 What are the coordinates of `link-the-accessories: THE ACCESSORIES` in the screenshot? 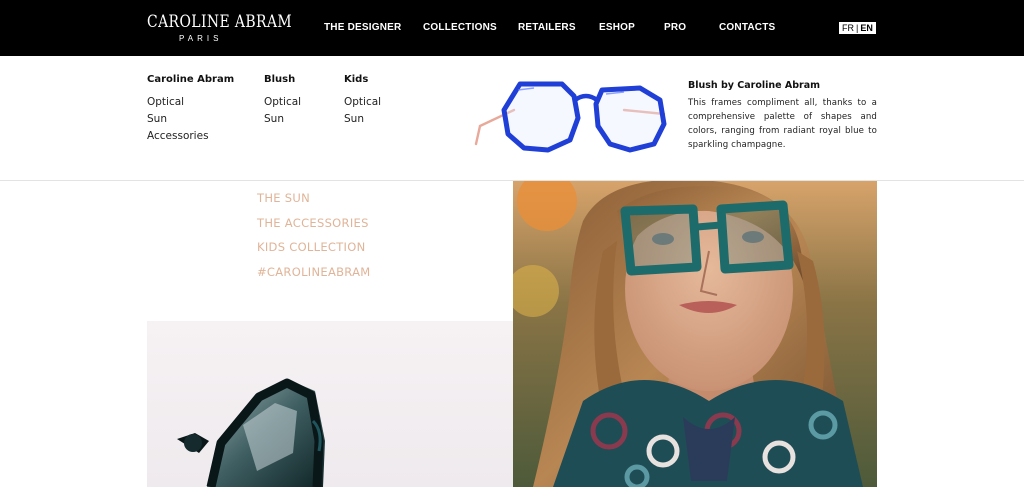 It's located at (314, 223).